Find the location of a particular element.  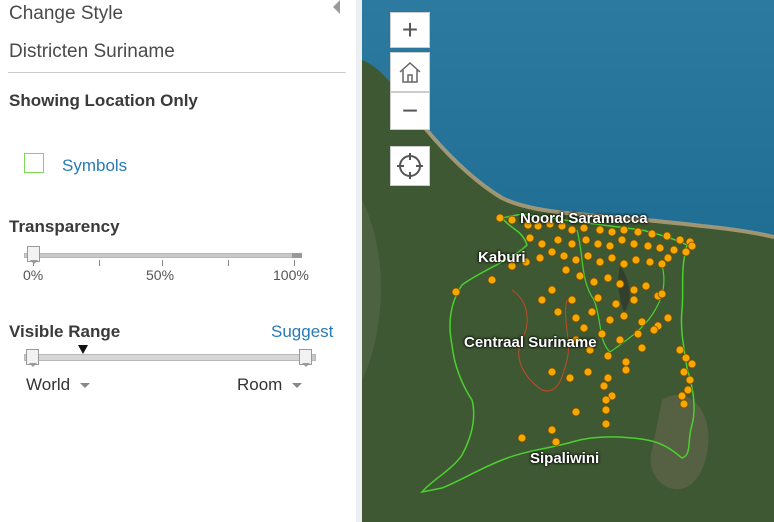

transparency-track is located at coordinates (163, 255).